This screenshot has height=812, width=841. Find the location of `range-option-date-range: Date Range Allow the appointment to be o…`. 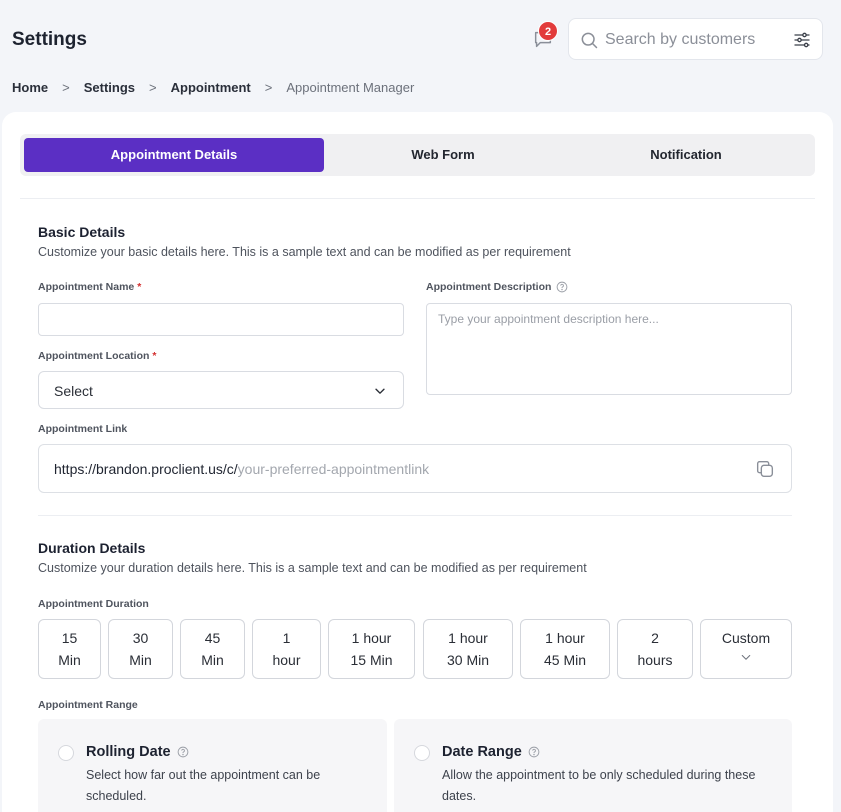

range-option-date-range: Date Range Allow the appointment to be o… is located at coordinates (593, 765).